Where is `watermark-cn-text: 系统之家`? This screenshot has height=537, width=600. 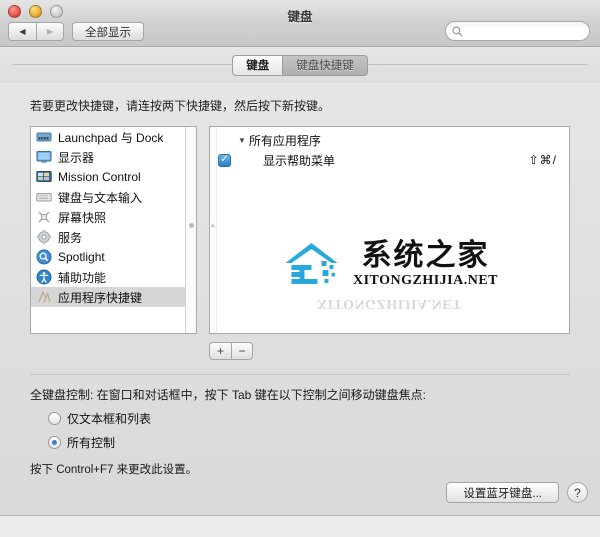
watermark-cn-text: 系统之家 is located at coordinates (425, 255).